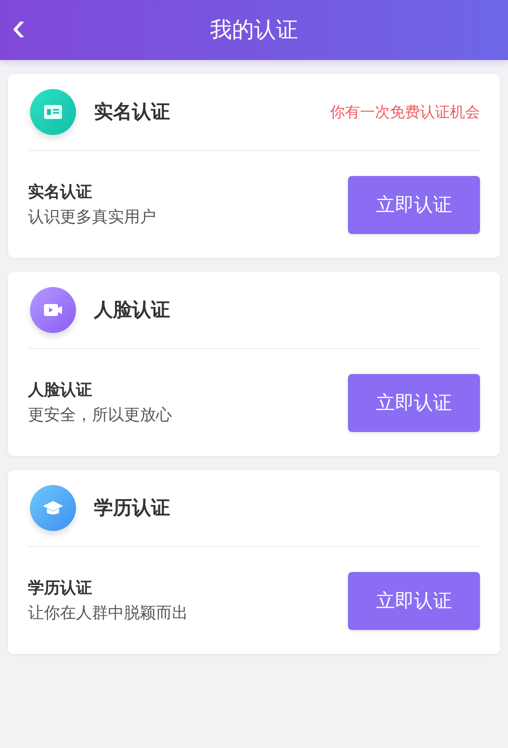  What do you see at coordinates (60, 192) in the screenshot?
I see `item-title: 实名认证` at bounding box center [60, 192].